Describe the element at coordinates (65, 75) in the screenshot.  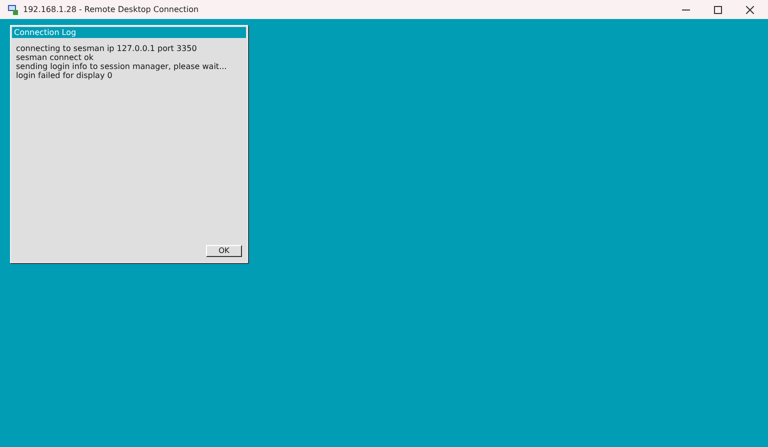
I see `log-line: login failed for display 0` at that location.